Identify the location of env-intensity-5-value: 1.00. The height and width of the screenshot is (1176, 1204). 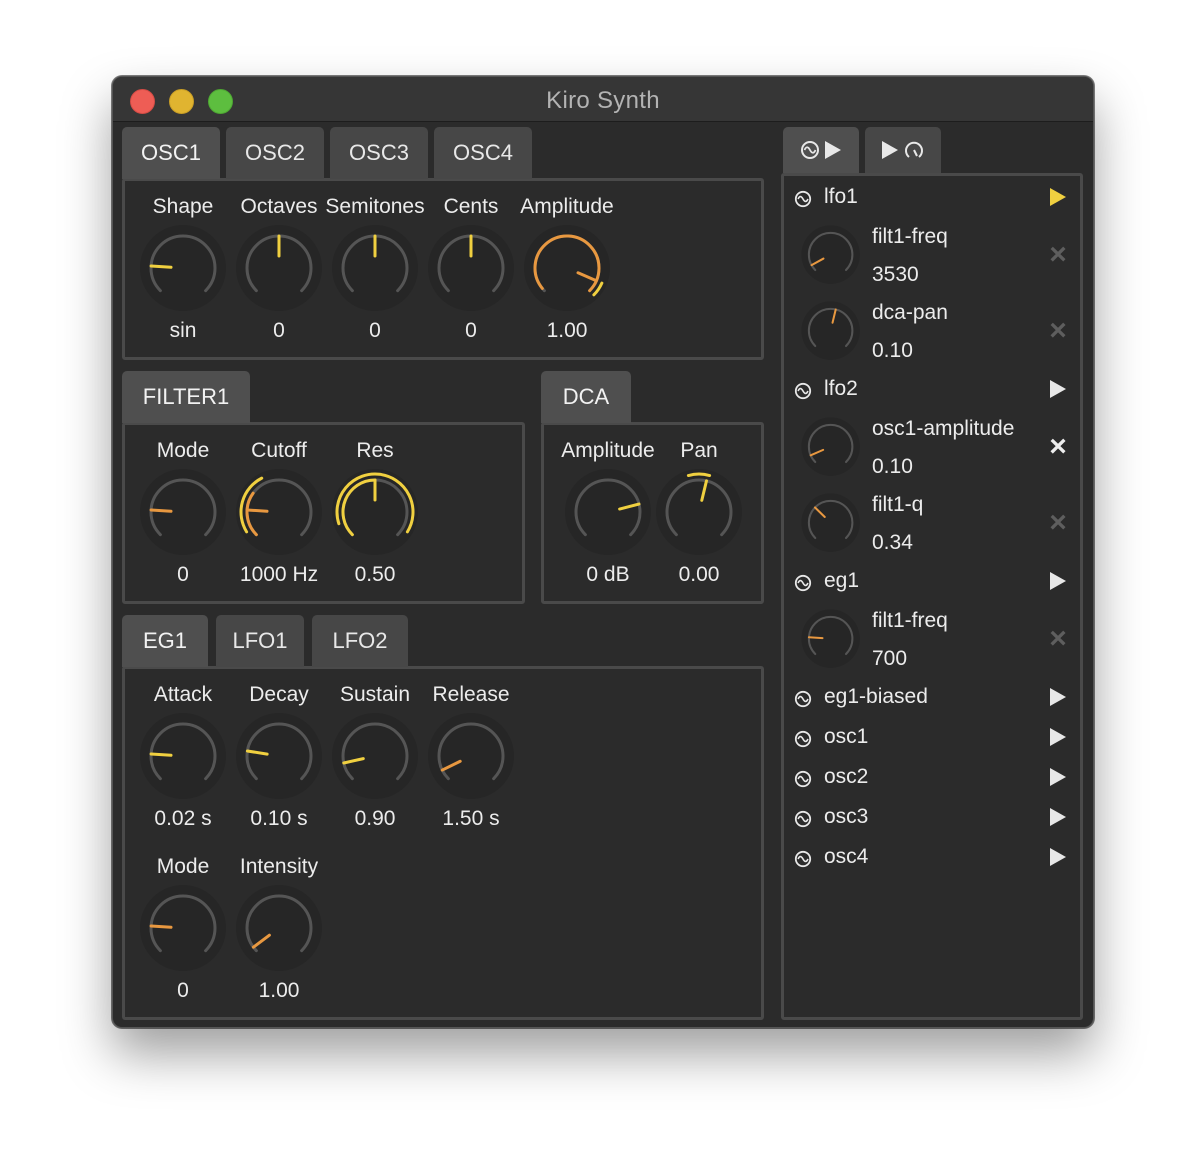
(279, 990).